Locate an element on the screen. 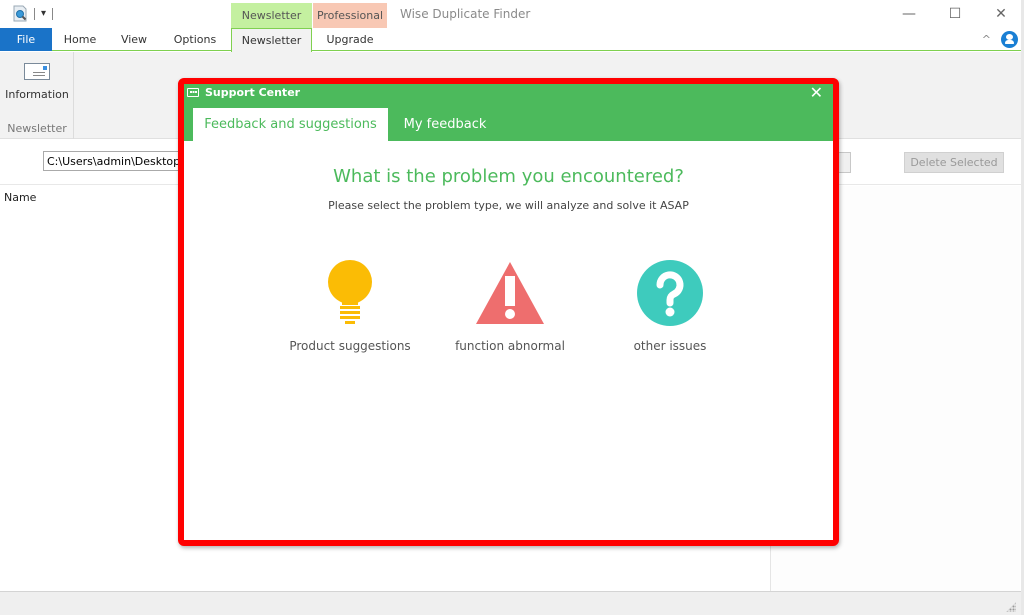  option-label: function abnormal is located at coordinates (510, 346).